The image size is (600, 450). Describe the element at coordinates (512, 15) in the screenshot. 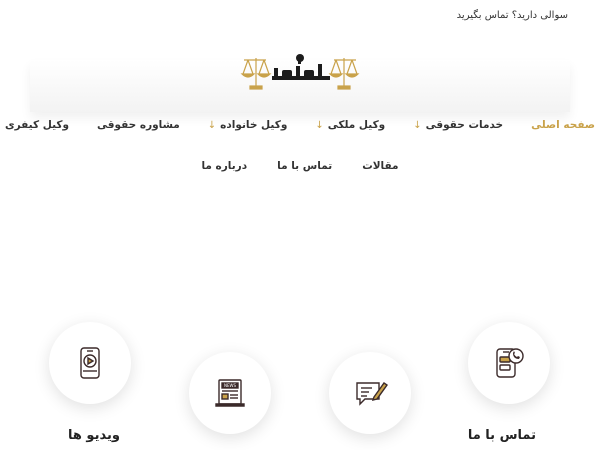

I see `topbar-contact-link: سوالی دارید؟ تماس بگیرید` at that location.